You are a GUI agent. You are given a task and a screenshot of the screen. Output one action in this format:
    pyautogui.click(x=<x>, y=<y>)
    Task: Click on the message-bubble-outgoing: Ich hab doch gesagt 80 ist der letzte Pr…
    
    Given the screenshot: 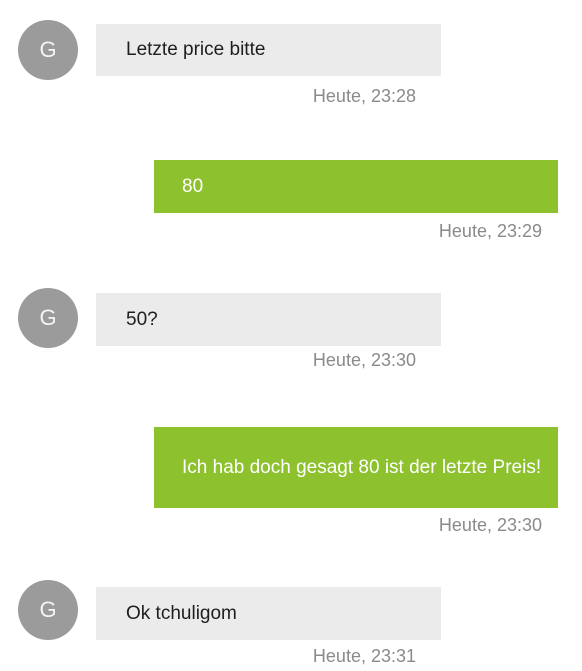 What is the action you would take?
    pyautogui.click(x=356, y=467)
    